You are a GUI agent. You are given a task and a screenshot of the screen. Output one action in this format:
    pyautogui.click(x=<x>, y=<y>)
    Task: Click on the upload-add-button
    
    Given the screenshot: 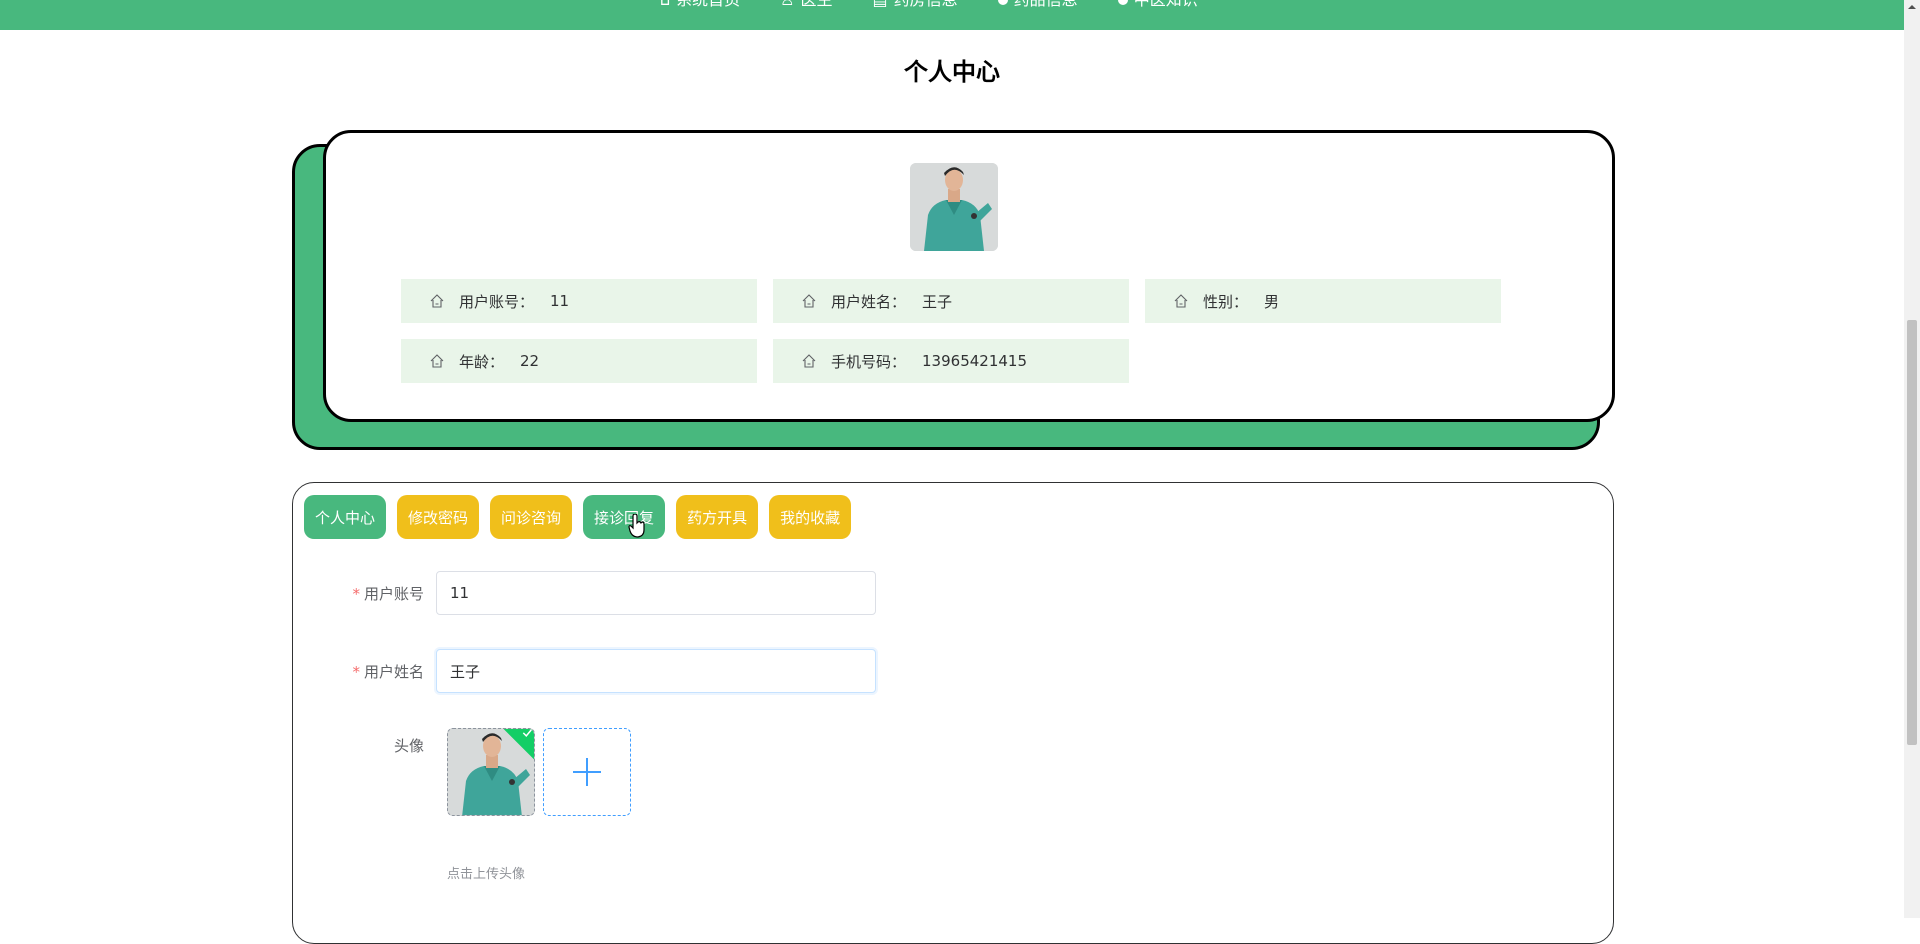 What is the action you would take?
    pyautogui.click(x=587, y=772)
    